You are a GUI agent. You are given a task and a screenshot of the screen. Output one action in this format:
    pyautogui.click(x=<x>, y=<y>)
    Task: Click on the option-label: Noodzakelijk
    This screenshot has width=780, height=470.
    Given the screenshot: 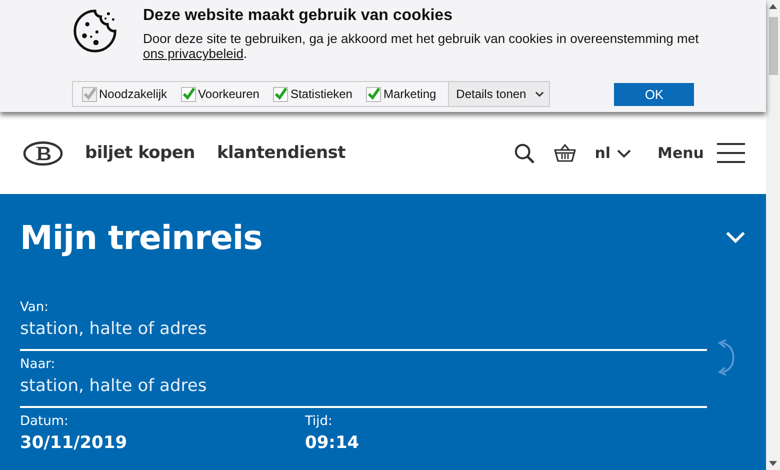 What is the action you would take?
    pyautogui.click(x=133, y=94)
    